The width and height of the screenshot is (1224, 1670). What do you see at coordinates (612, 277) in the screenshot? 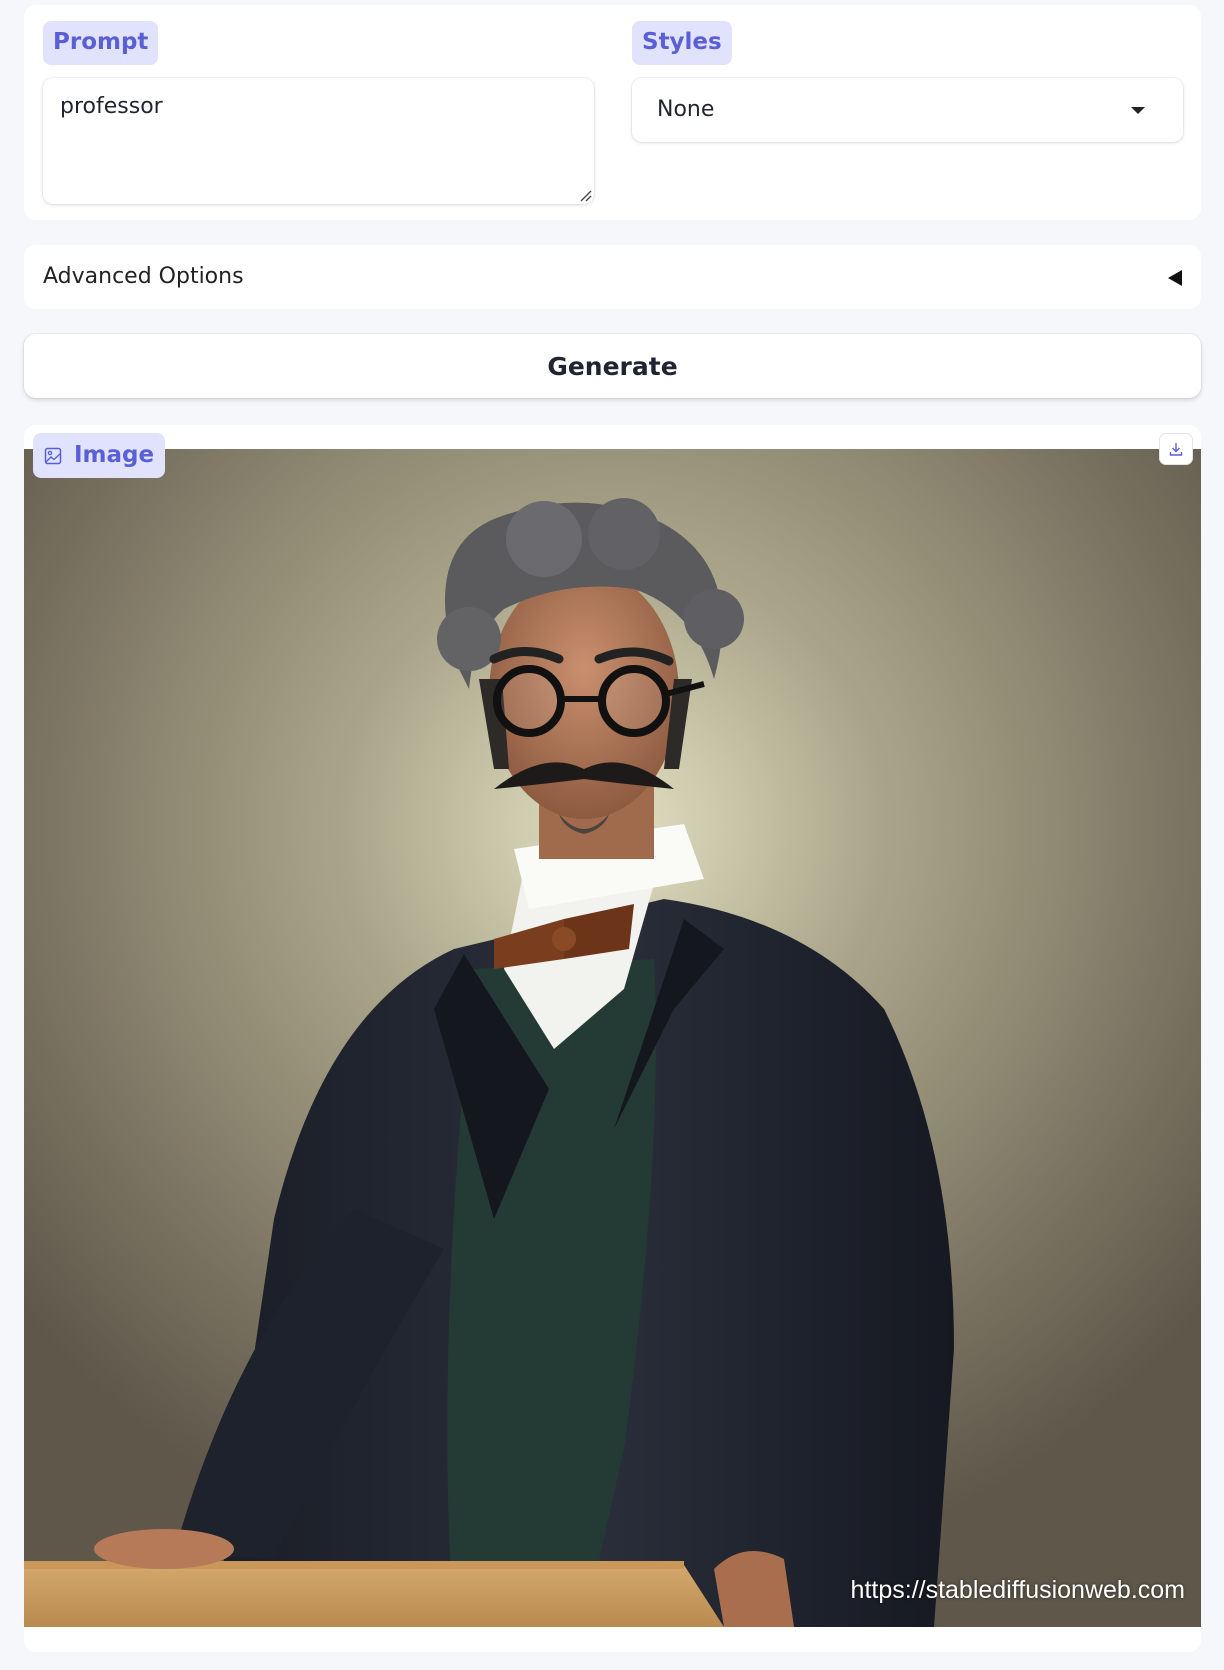
I see `advanced-options-accordion: Advanced Options` at bounding box center [612, 277].